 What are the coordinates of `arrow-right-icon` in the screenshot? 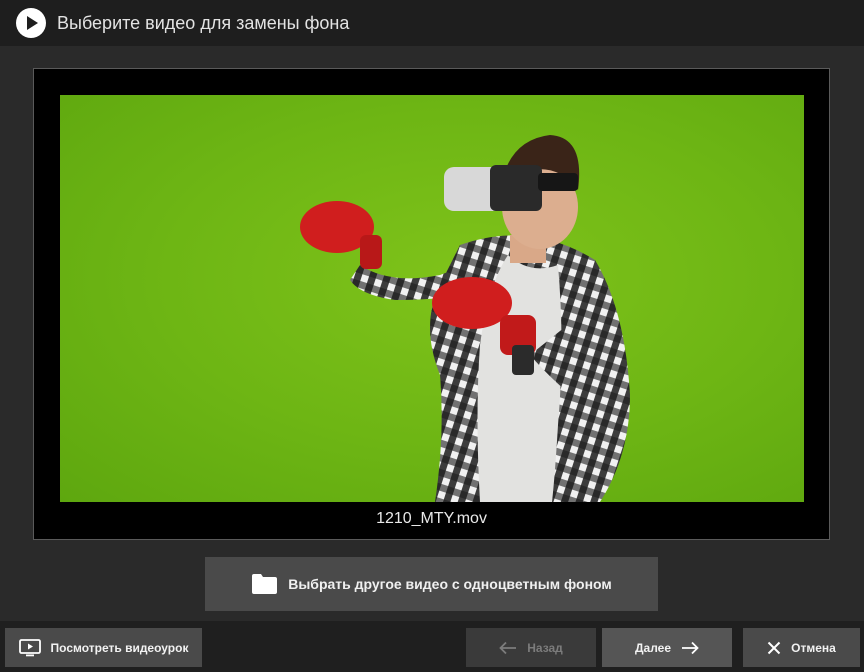 It's located at (690, 647).